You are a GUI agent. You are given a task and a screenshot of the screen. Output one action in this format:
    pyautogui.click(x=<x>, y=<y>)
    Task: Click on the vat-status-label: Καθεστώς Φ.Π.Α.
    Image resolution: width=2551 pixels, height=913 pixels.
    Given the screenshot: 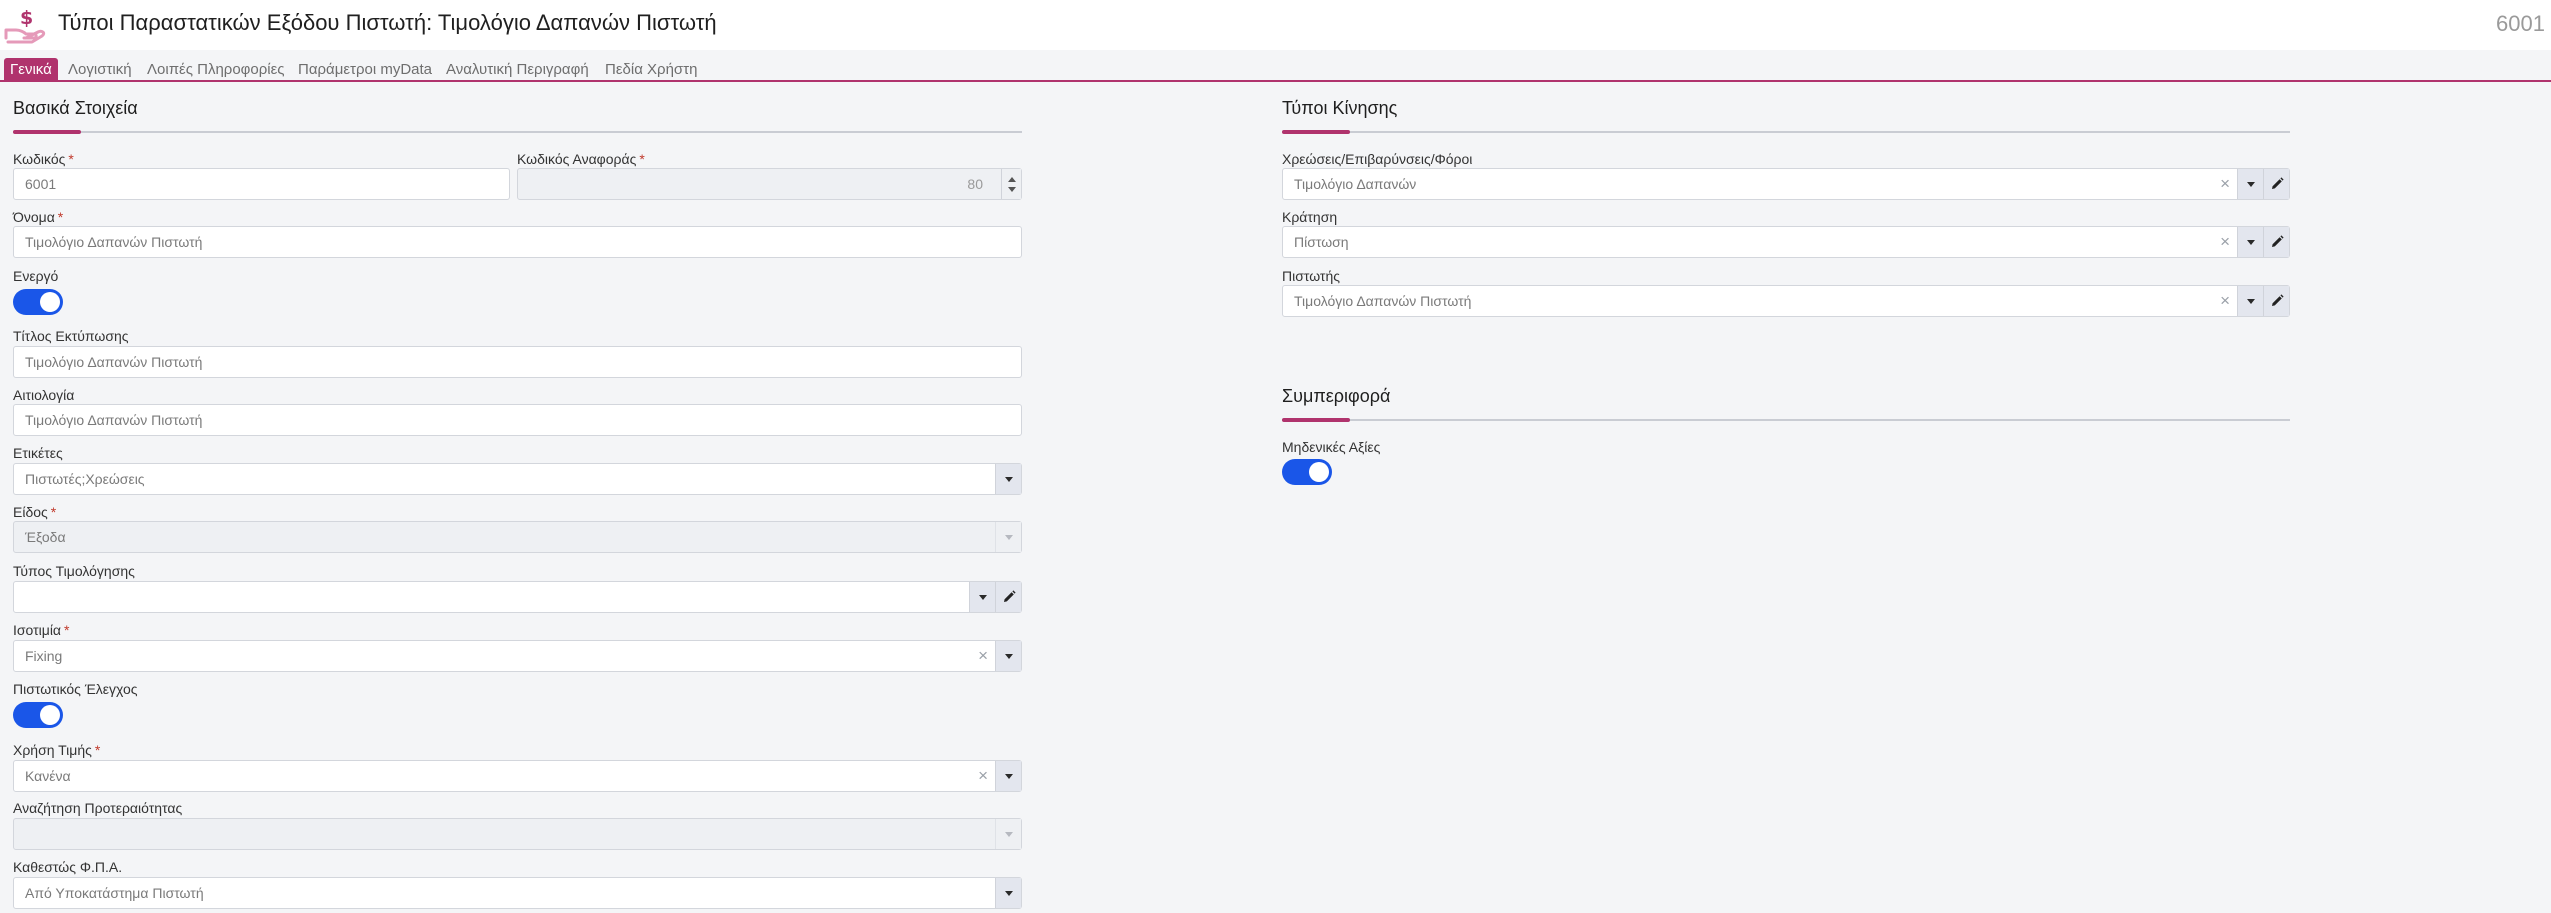 What is the action you would take?
    pyautogui.click(x=68, y=867)
    